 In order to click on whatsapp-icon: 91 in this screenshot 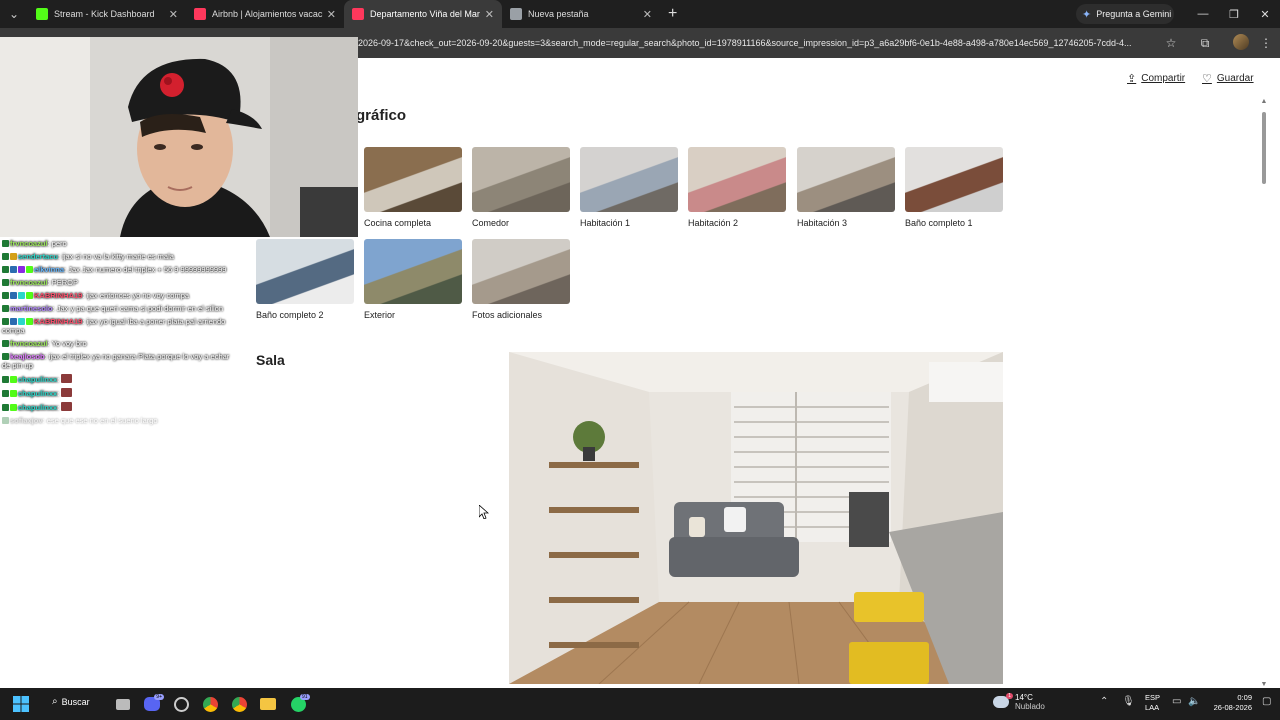, I will do `click(298, 704)`.